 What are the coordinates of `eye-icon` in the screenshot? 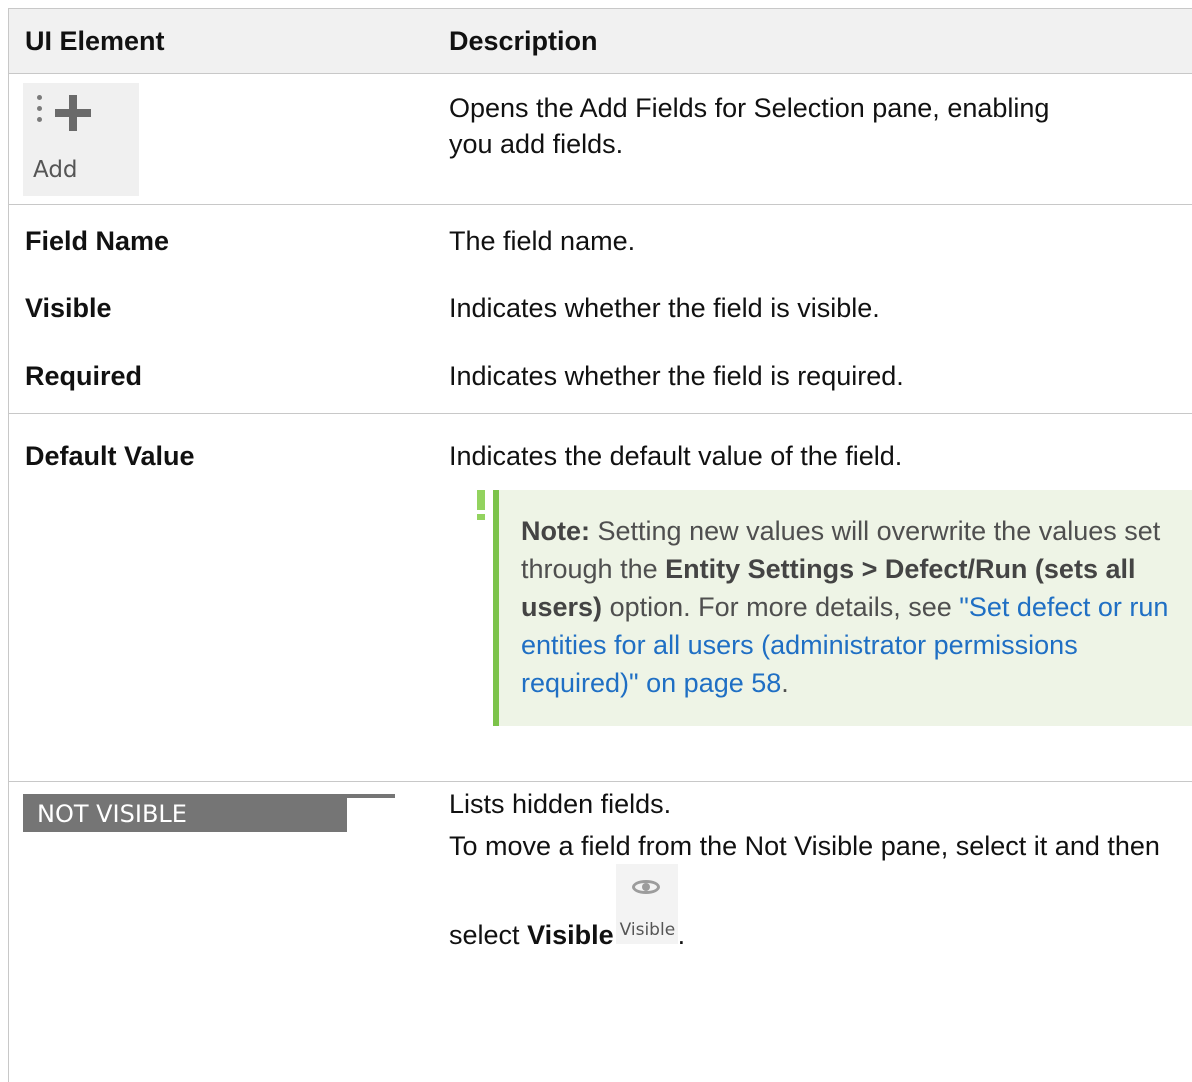 It's located at (645, 887).